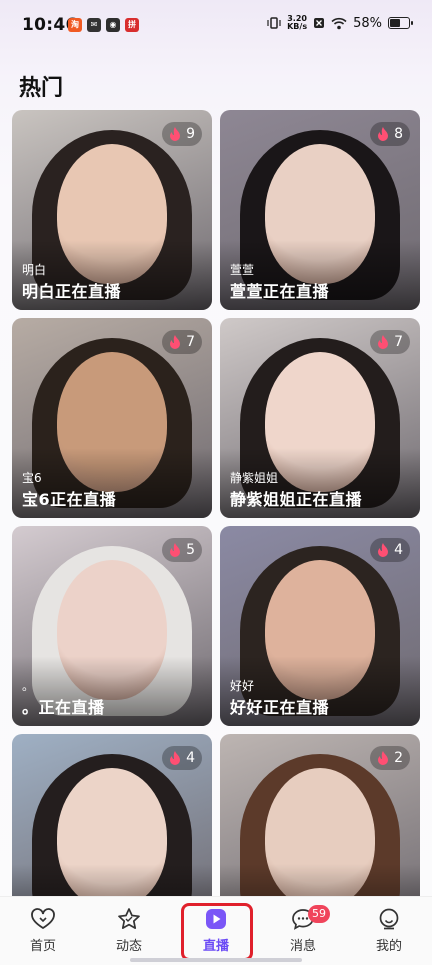  I want to click on streamer-name: 萱萱, so click(242, 270).